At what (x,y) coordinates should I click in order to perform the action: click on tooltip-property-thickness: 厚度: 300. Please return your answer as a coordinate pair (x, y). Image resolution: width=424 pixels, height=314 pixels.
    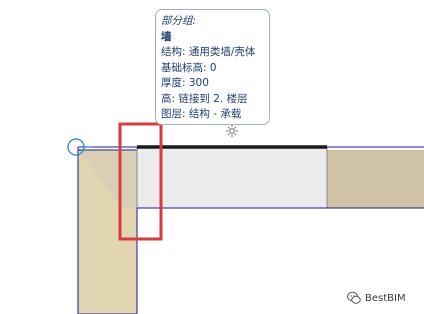
    Looking at the image, I should click on (185, 83).